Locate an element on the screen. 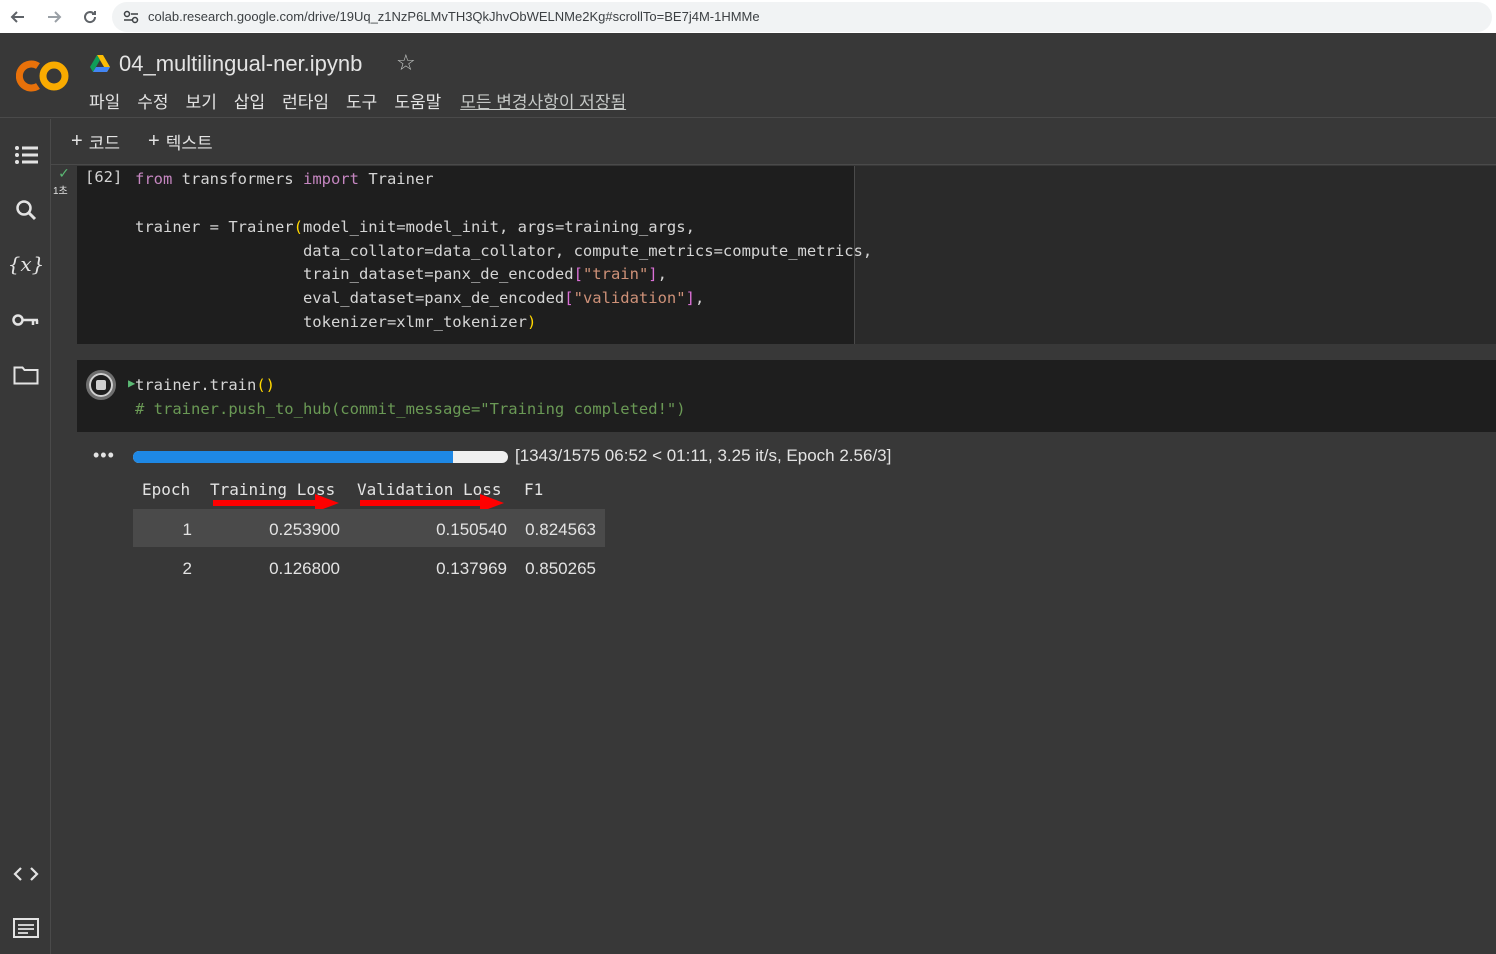 The height and width of the screenshot is (954, 1496). code-snippets-icon is located at coordinates (26, 874).